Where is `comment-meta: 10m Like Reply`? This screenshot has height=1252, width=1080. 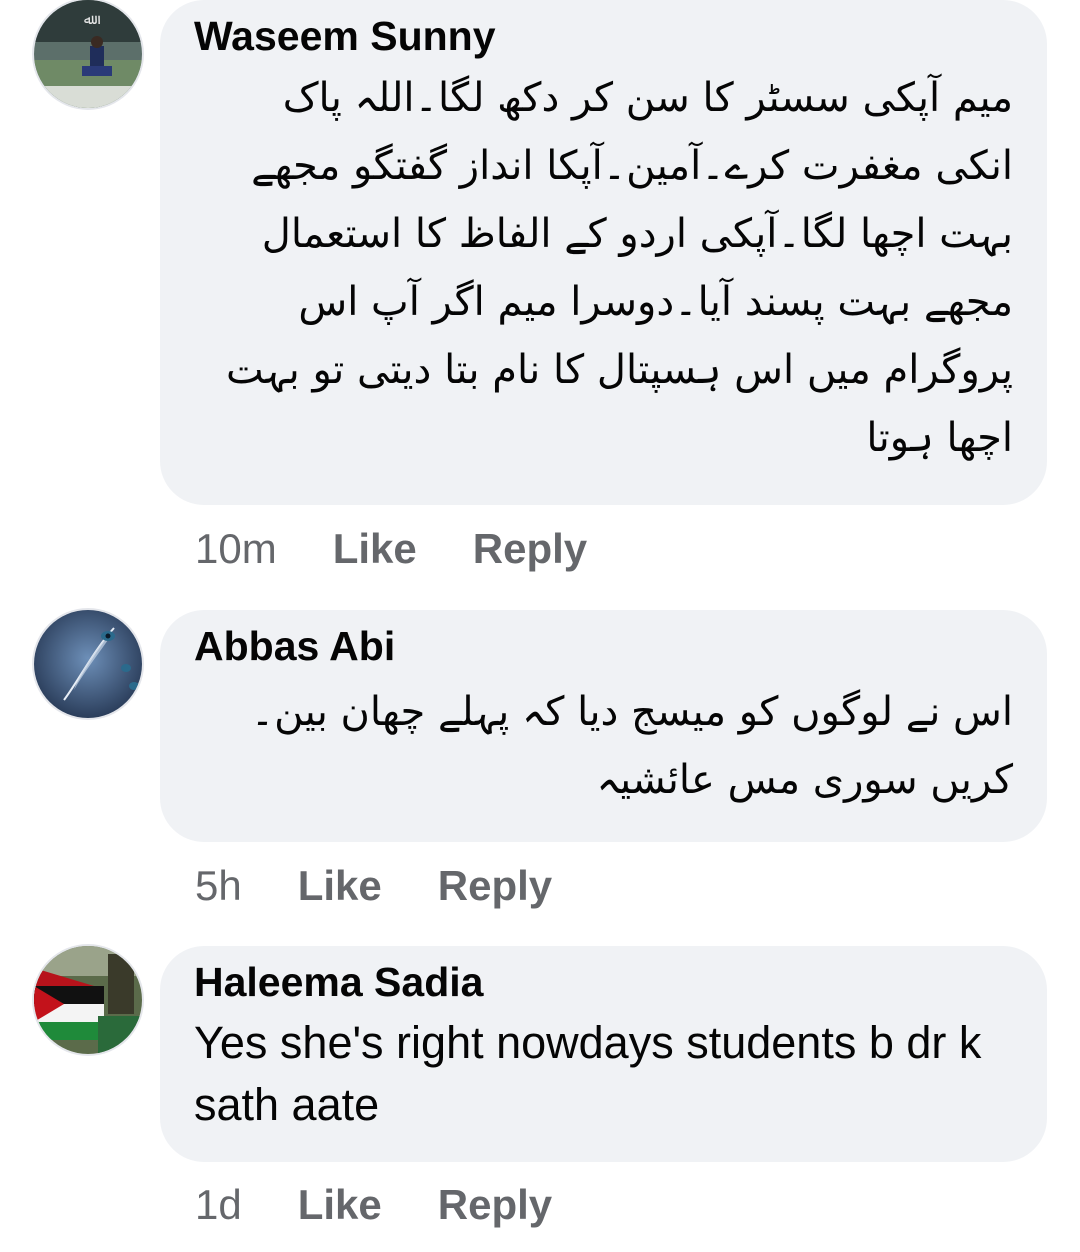 comment-meta: 10m Like Reply is located at coordinates (391, 549).